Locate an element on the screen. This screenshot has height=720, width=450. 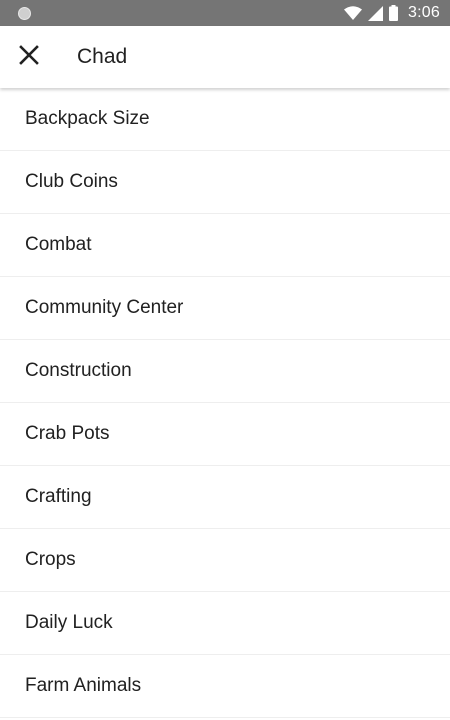
status-right: 3:06 is located at coordinates (392, 13).